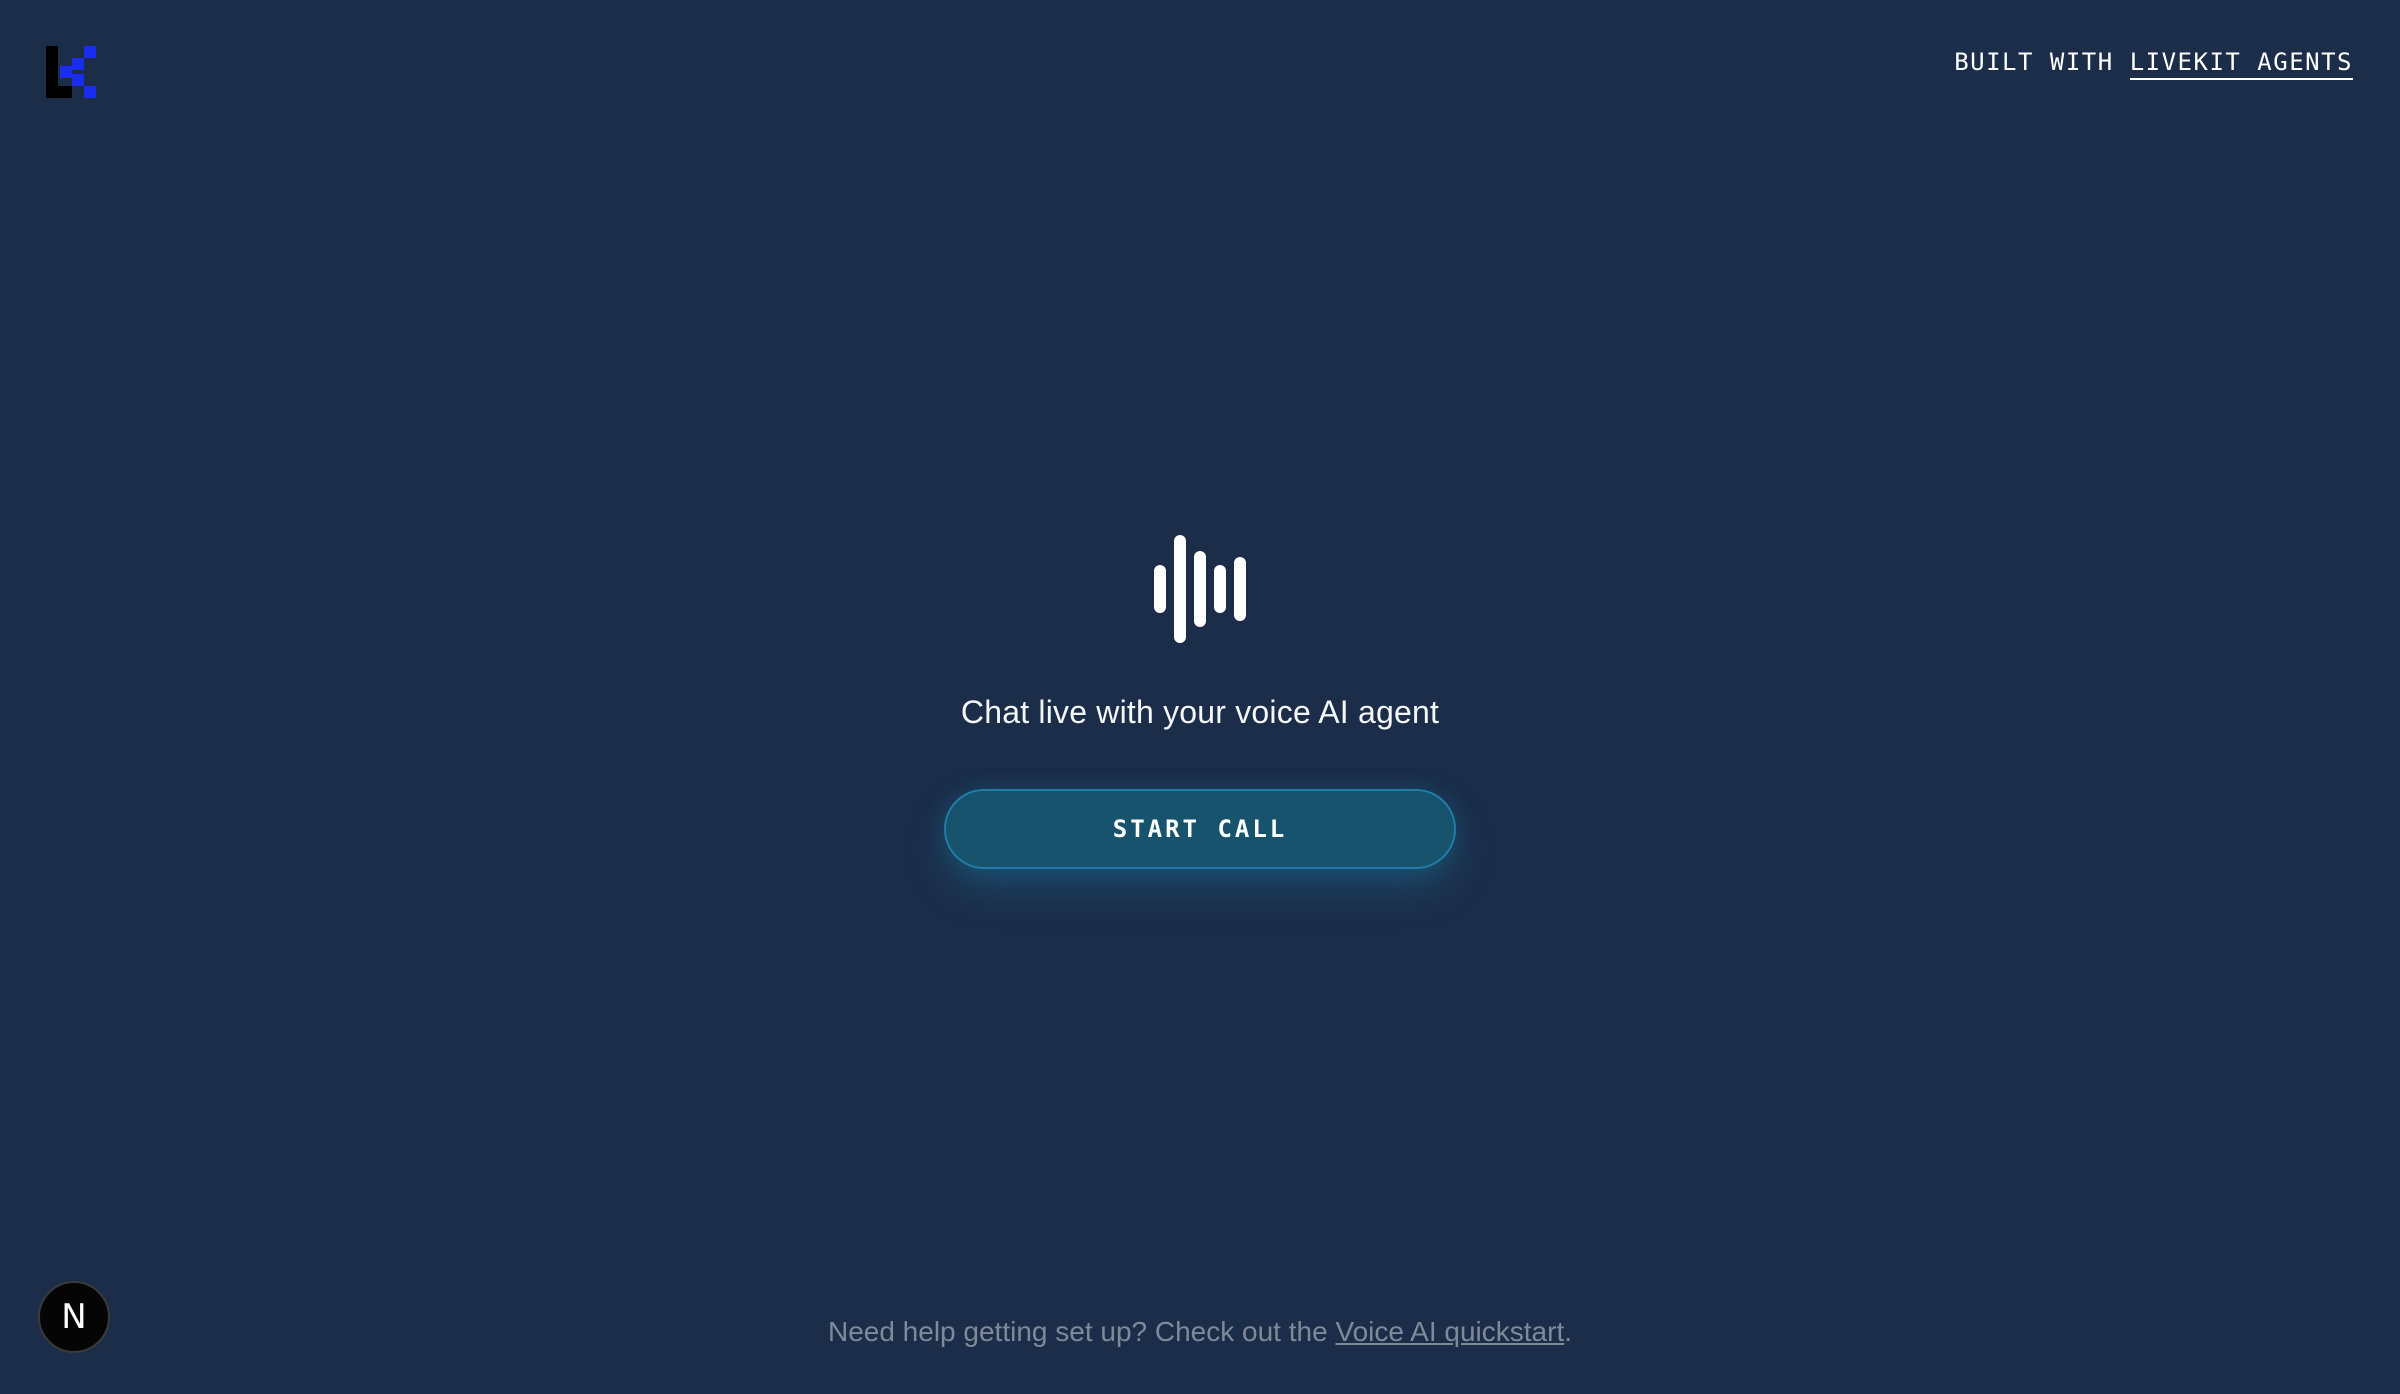  Describe the element at coordinates (72, 72) in the screenshot. I see `livekit-logo-icon` at that location.